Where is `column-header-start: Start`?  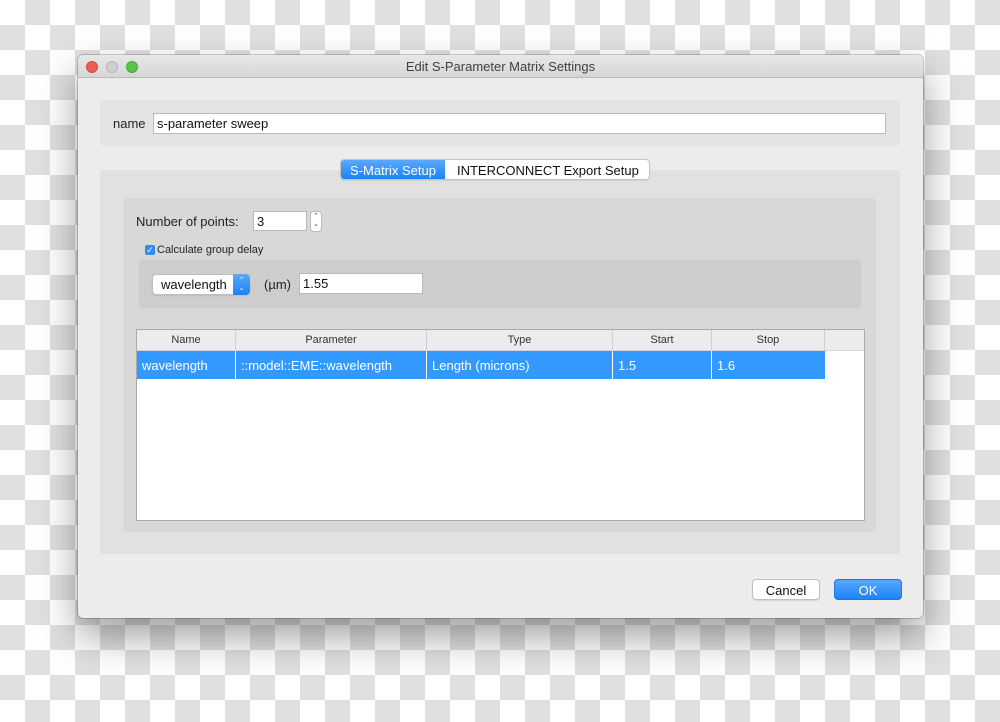 column-header-start: Start is located at coordinates (662, 340).